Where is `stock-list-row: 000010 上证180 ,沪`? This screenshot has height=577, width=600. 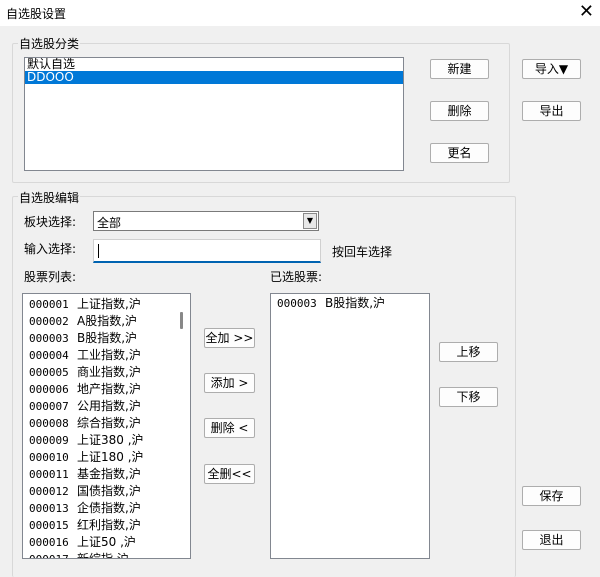 stock-list-row: 000010 上证180 ,沪 is located at coordinates (98, 457).